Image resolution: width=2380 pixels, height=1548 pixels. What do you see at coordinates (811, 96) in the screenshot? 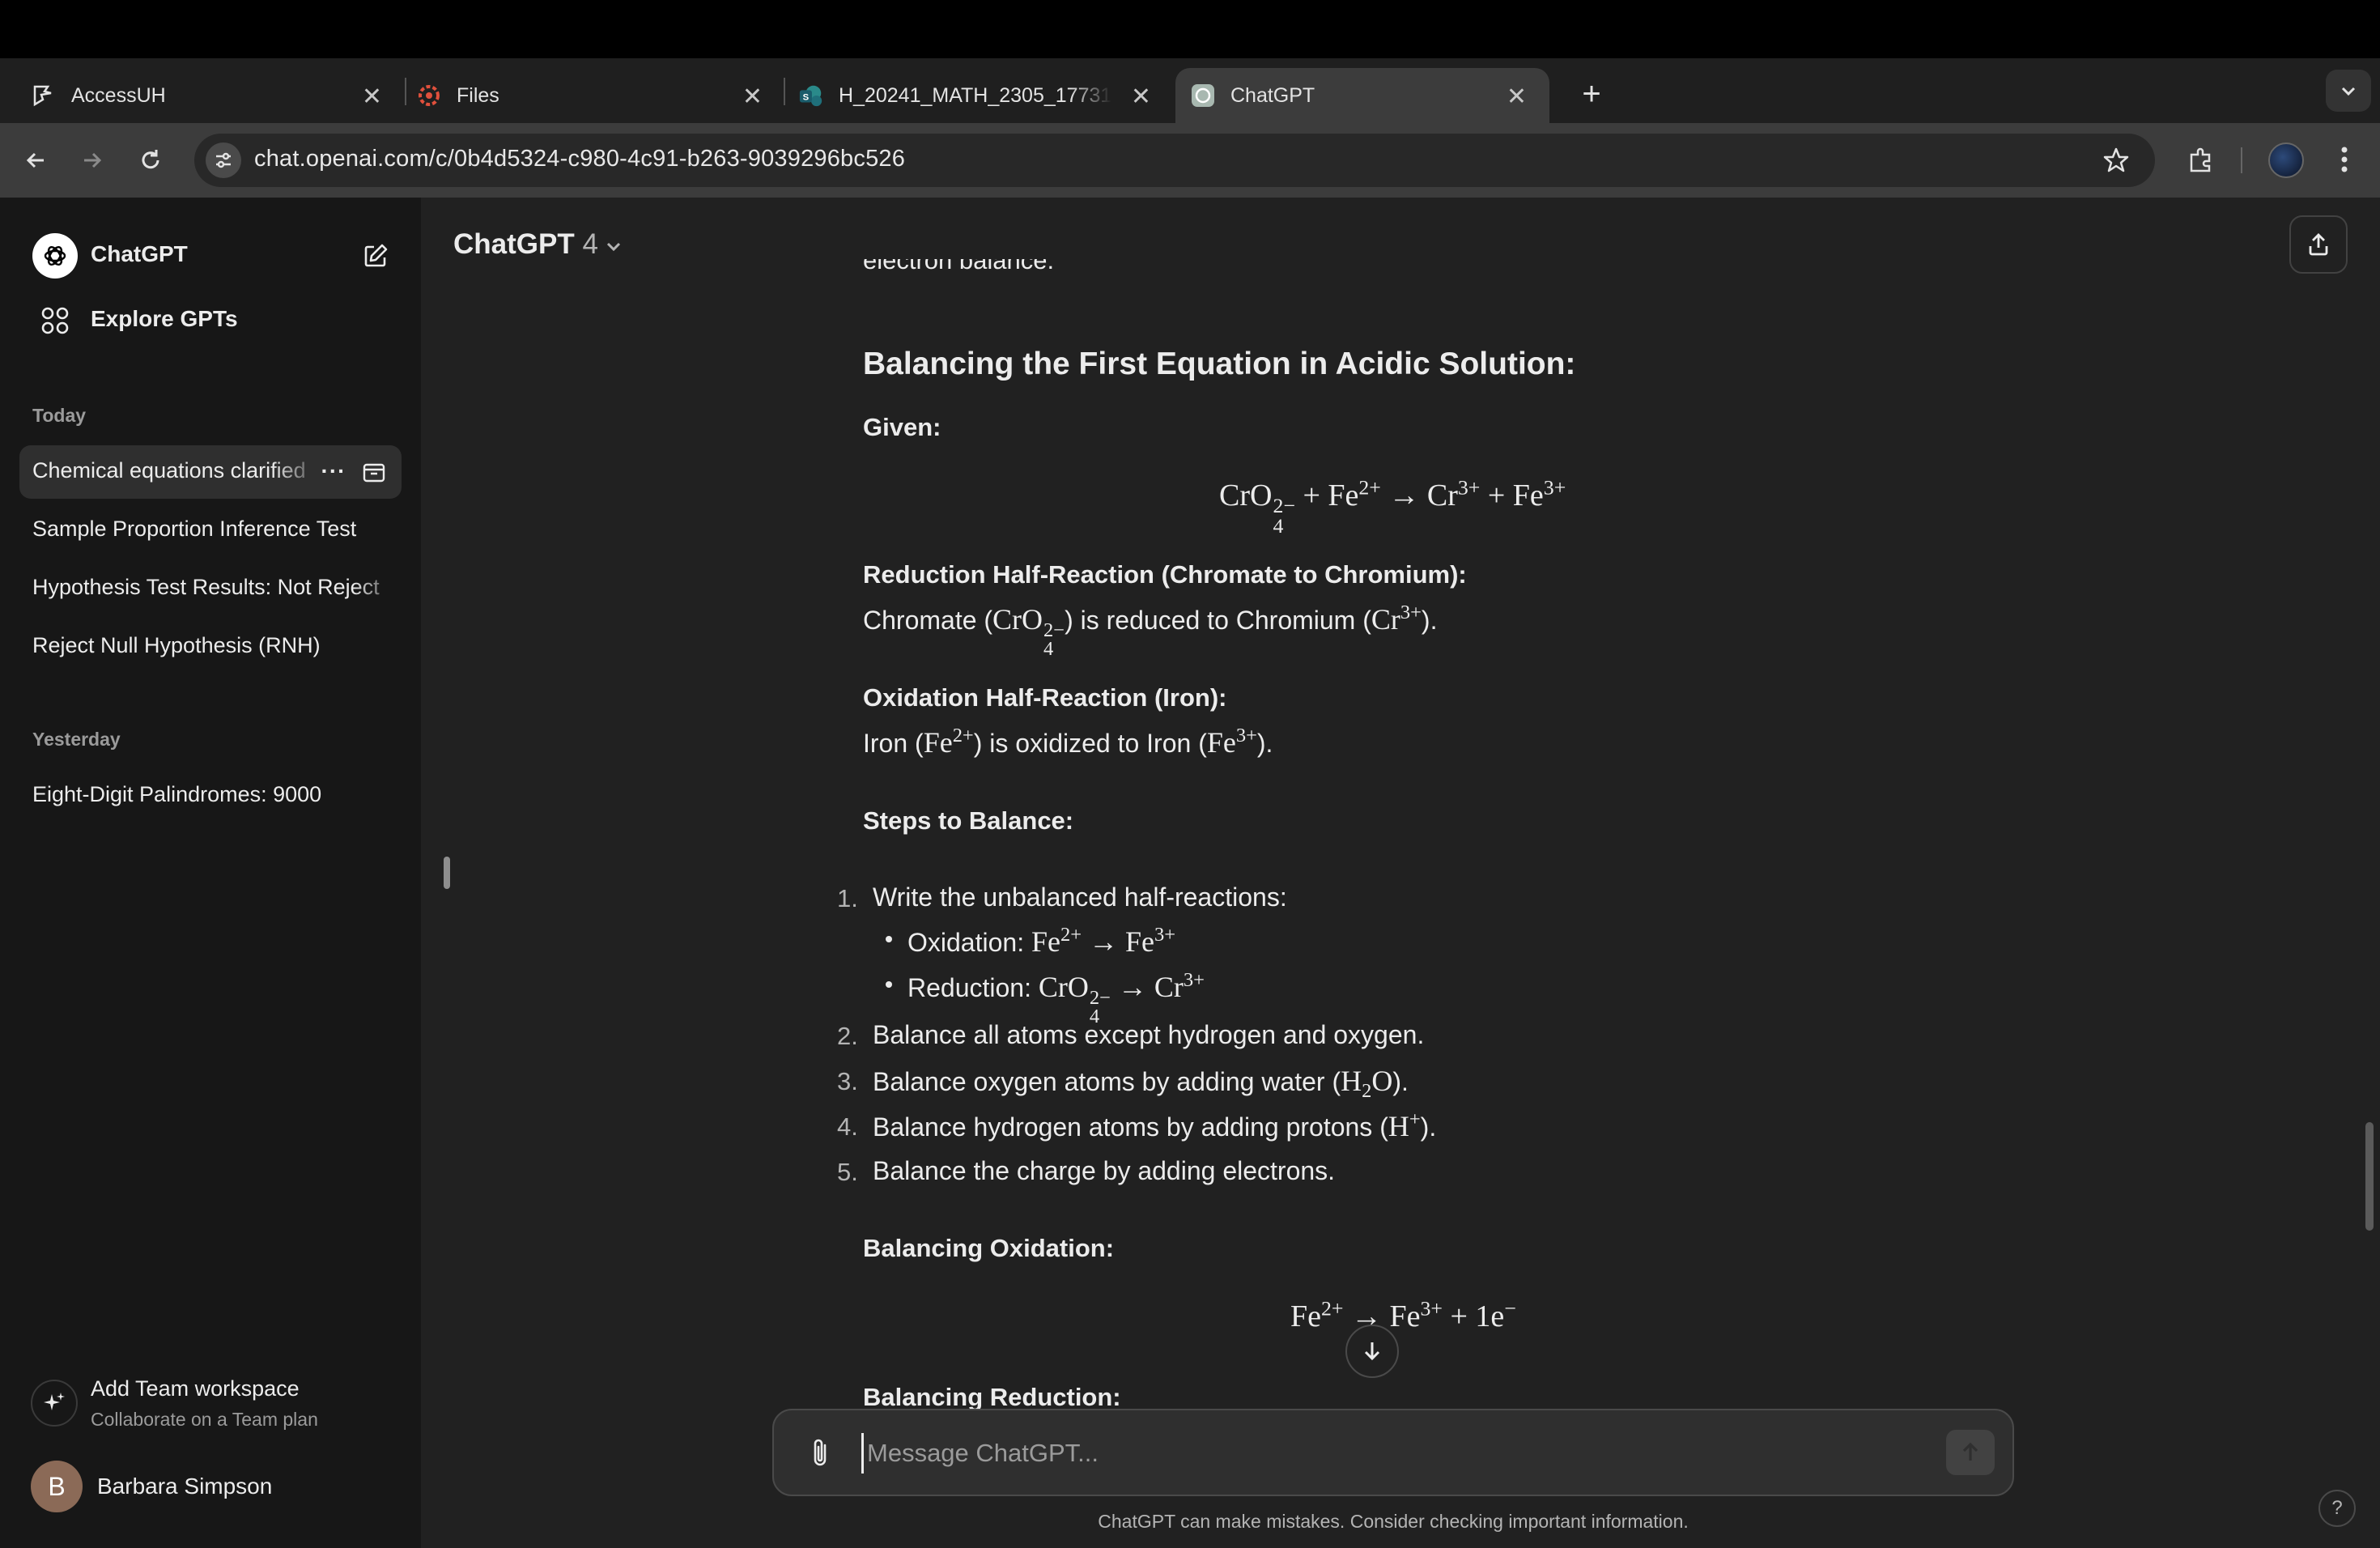
I see `sharepoint-icon: S` at bounding box center [811, 96].